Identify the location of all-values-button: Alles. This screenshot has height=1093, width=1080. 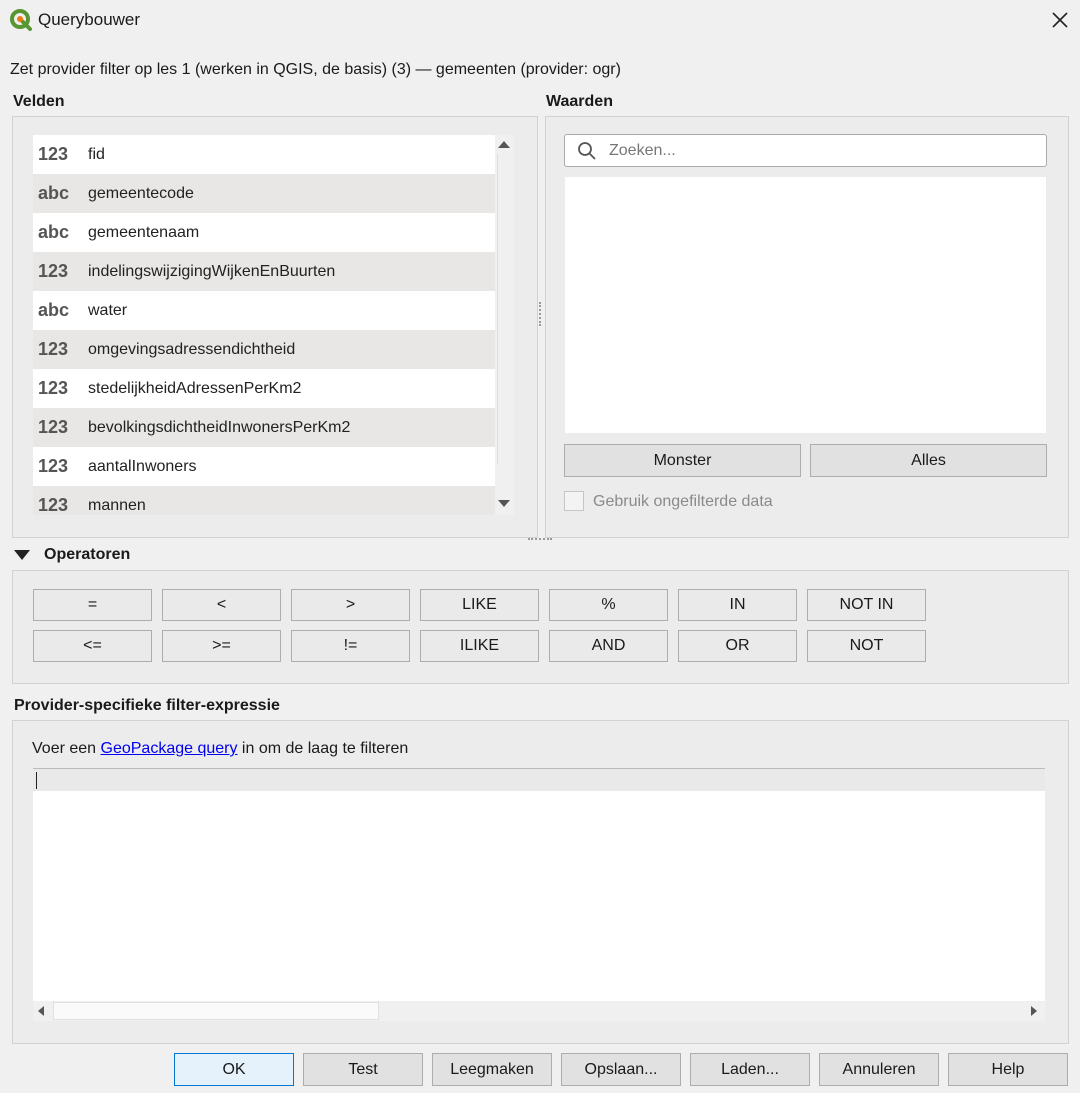
(928, 460).